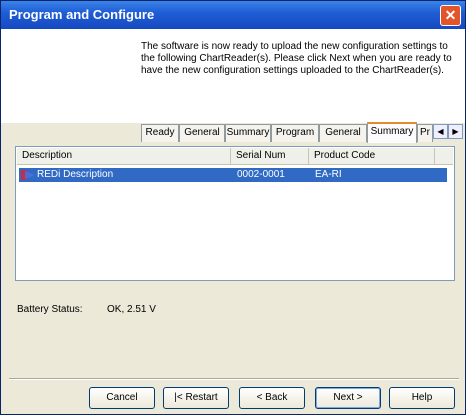 The height and width of the screenshot is (415, 466). I want to click on row-description: REDi Description, so click(75, 174).